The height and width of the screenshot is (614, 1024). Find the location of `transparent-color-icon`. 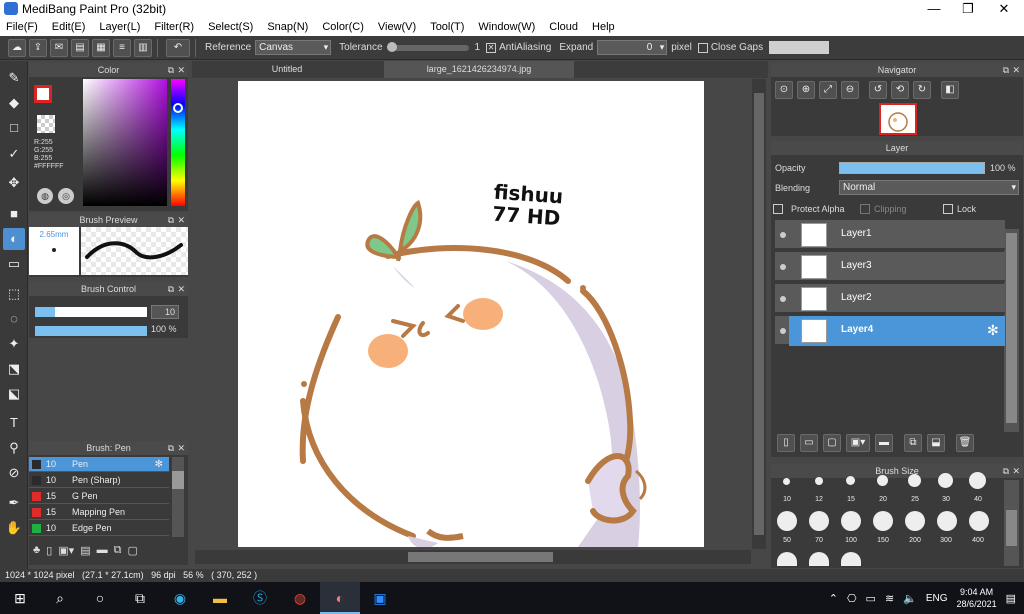

transparent-color-icon is located at coordinates (46, 124).